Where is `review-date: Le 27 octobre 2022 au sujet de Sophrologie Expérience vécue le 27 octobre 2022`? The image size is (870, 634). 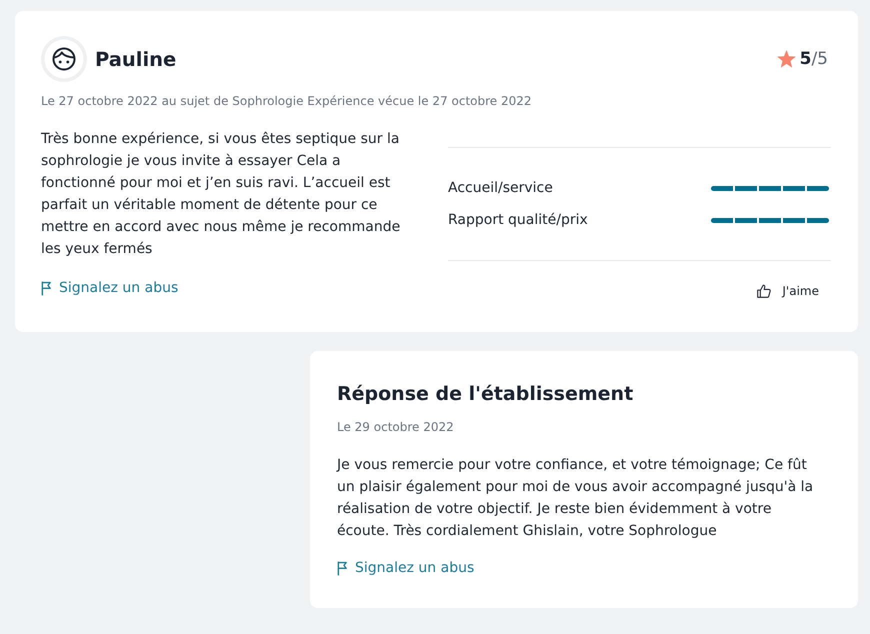 review-date: Le 27 octobre 2022 au sujet de Sophrologie Expérience vécue le 27 octobre 2022 is located at coordinates (287, 101).